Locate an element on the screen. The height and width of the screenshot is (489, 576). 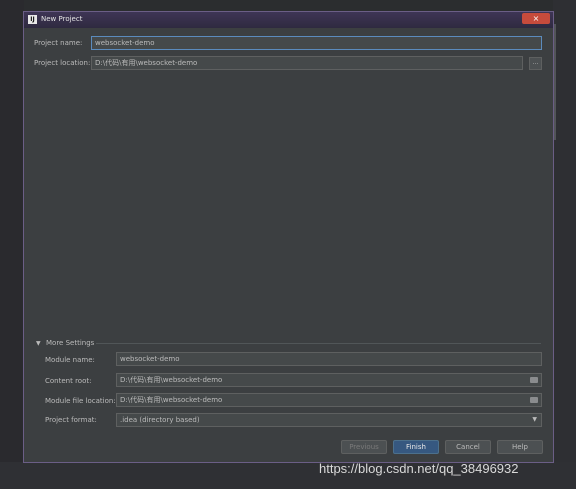
more-settings-separator is located at coordinates (318, 343).